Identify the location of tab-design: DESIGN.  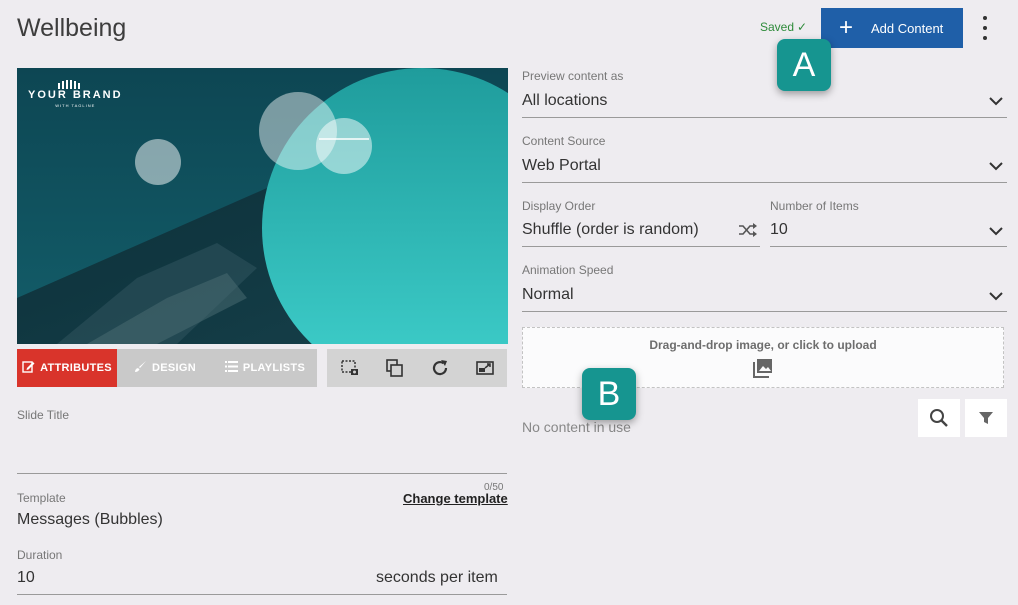
(165, 368).